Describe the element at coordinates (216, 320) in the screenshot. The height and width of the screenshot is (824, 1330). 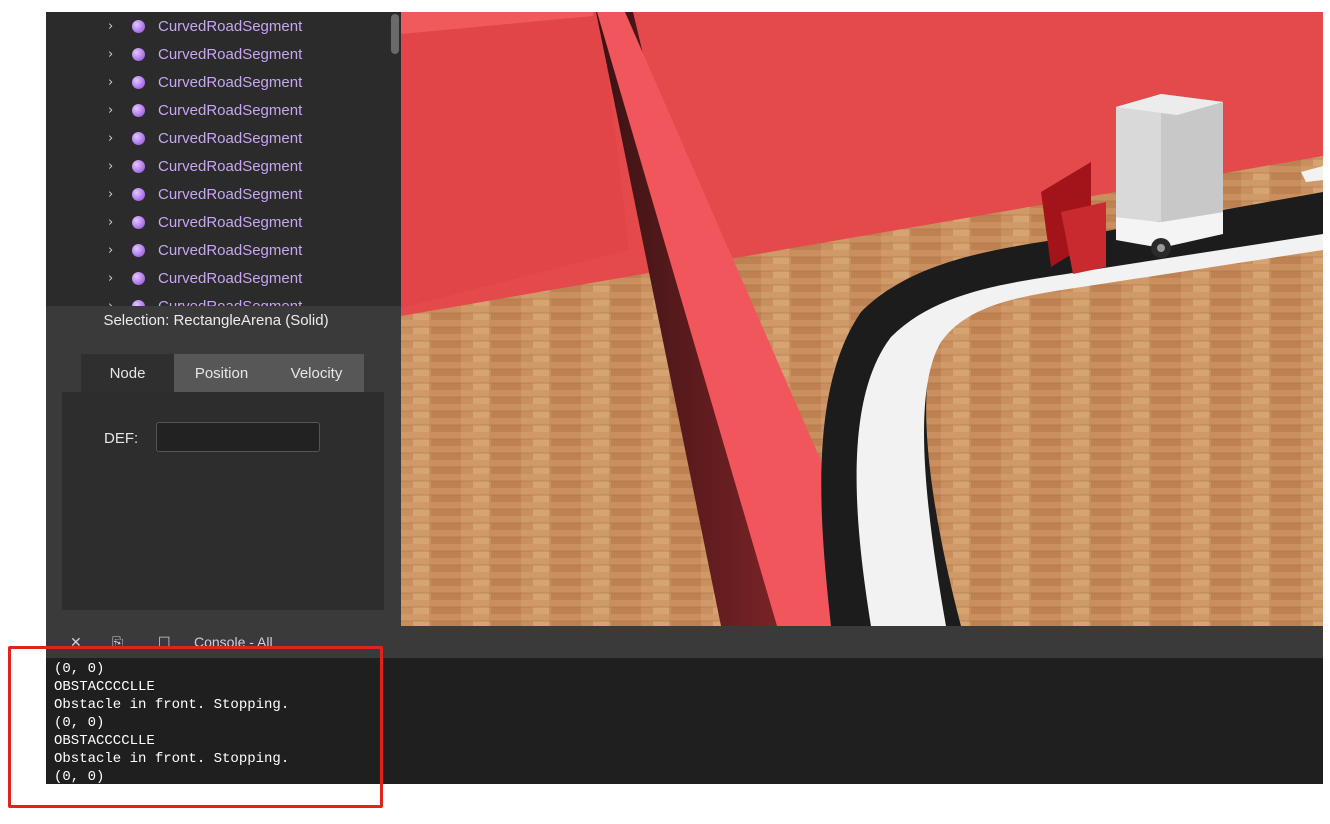
I see `selection-title: Selection: RectangleArena (Solid)` at that location.